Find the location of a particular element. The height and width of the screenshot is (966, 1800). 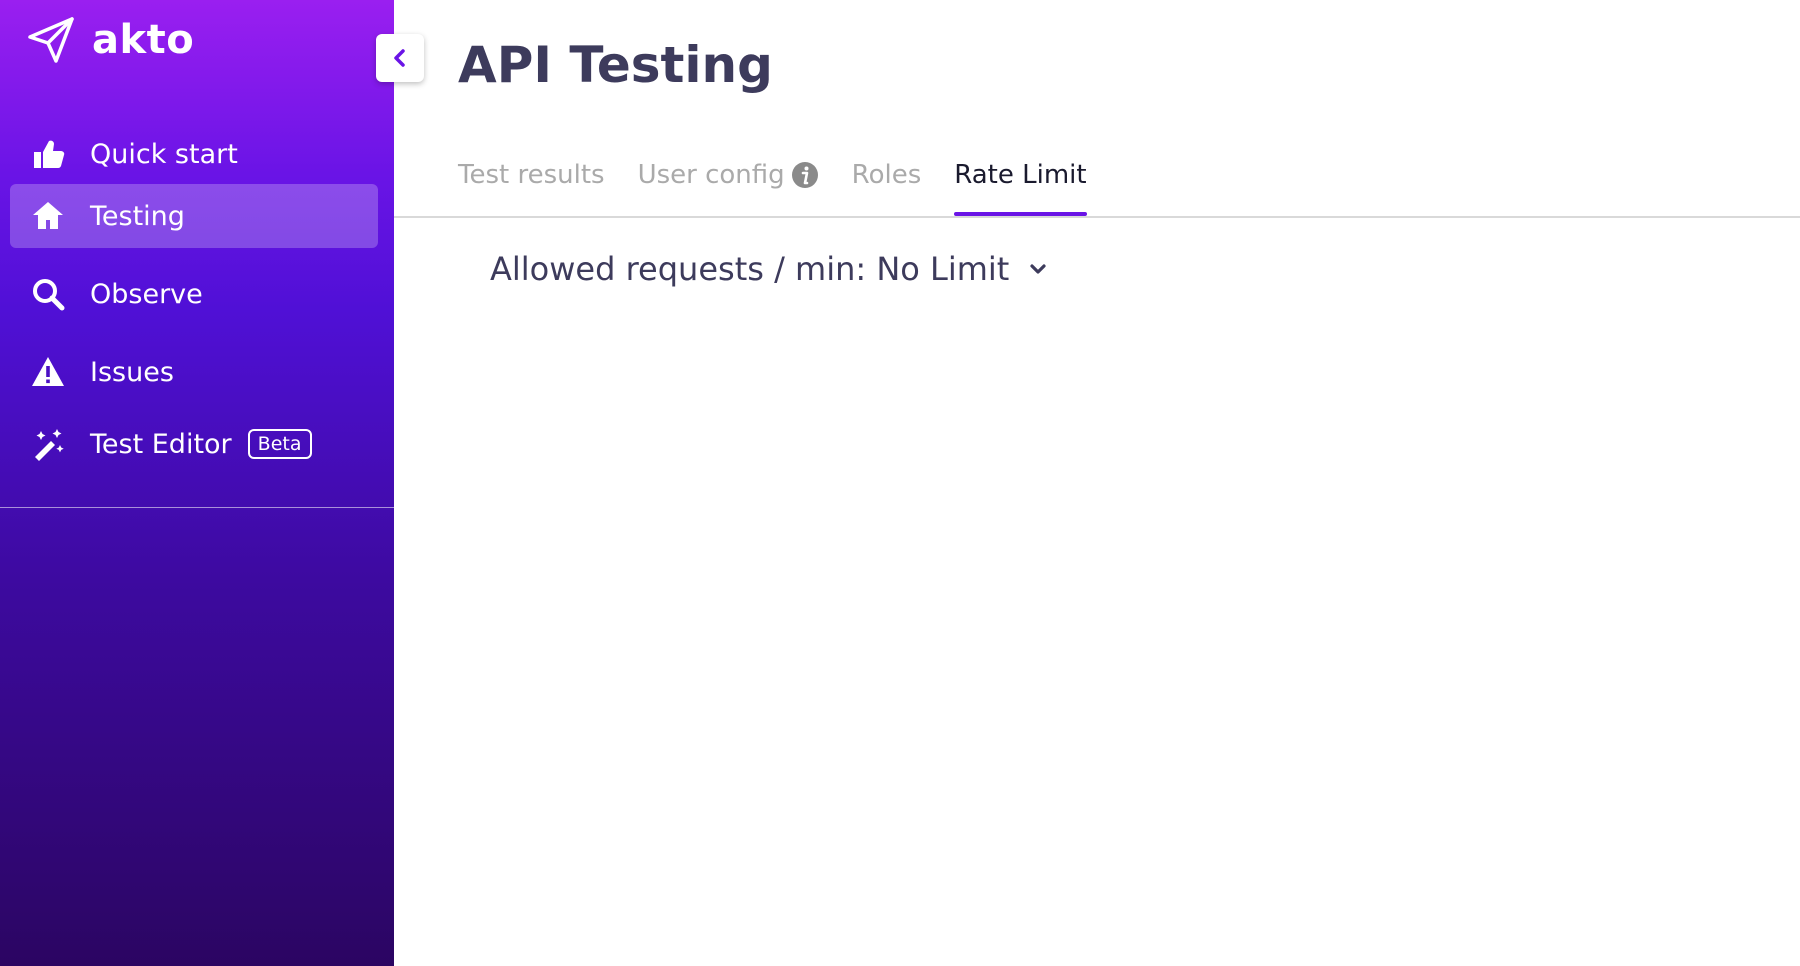

warning-icon is located at coordinates (48, 372).